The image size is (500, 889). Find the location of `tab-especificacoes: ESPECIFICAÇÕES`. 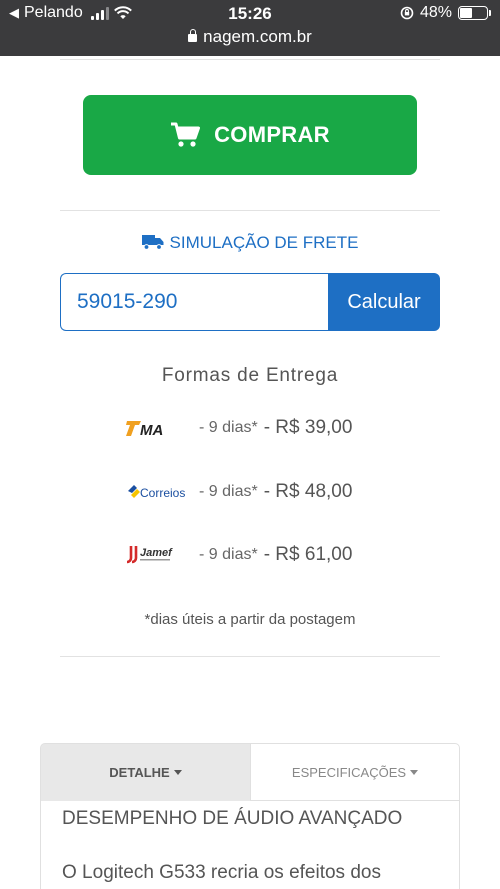

tab-especificacoes: ESPECIFICAÇÕES is located at coordinates (355, 772).